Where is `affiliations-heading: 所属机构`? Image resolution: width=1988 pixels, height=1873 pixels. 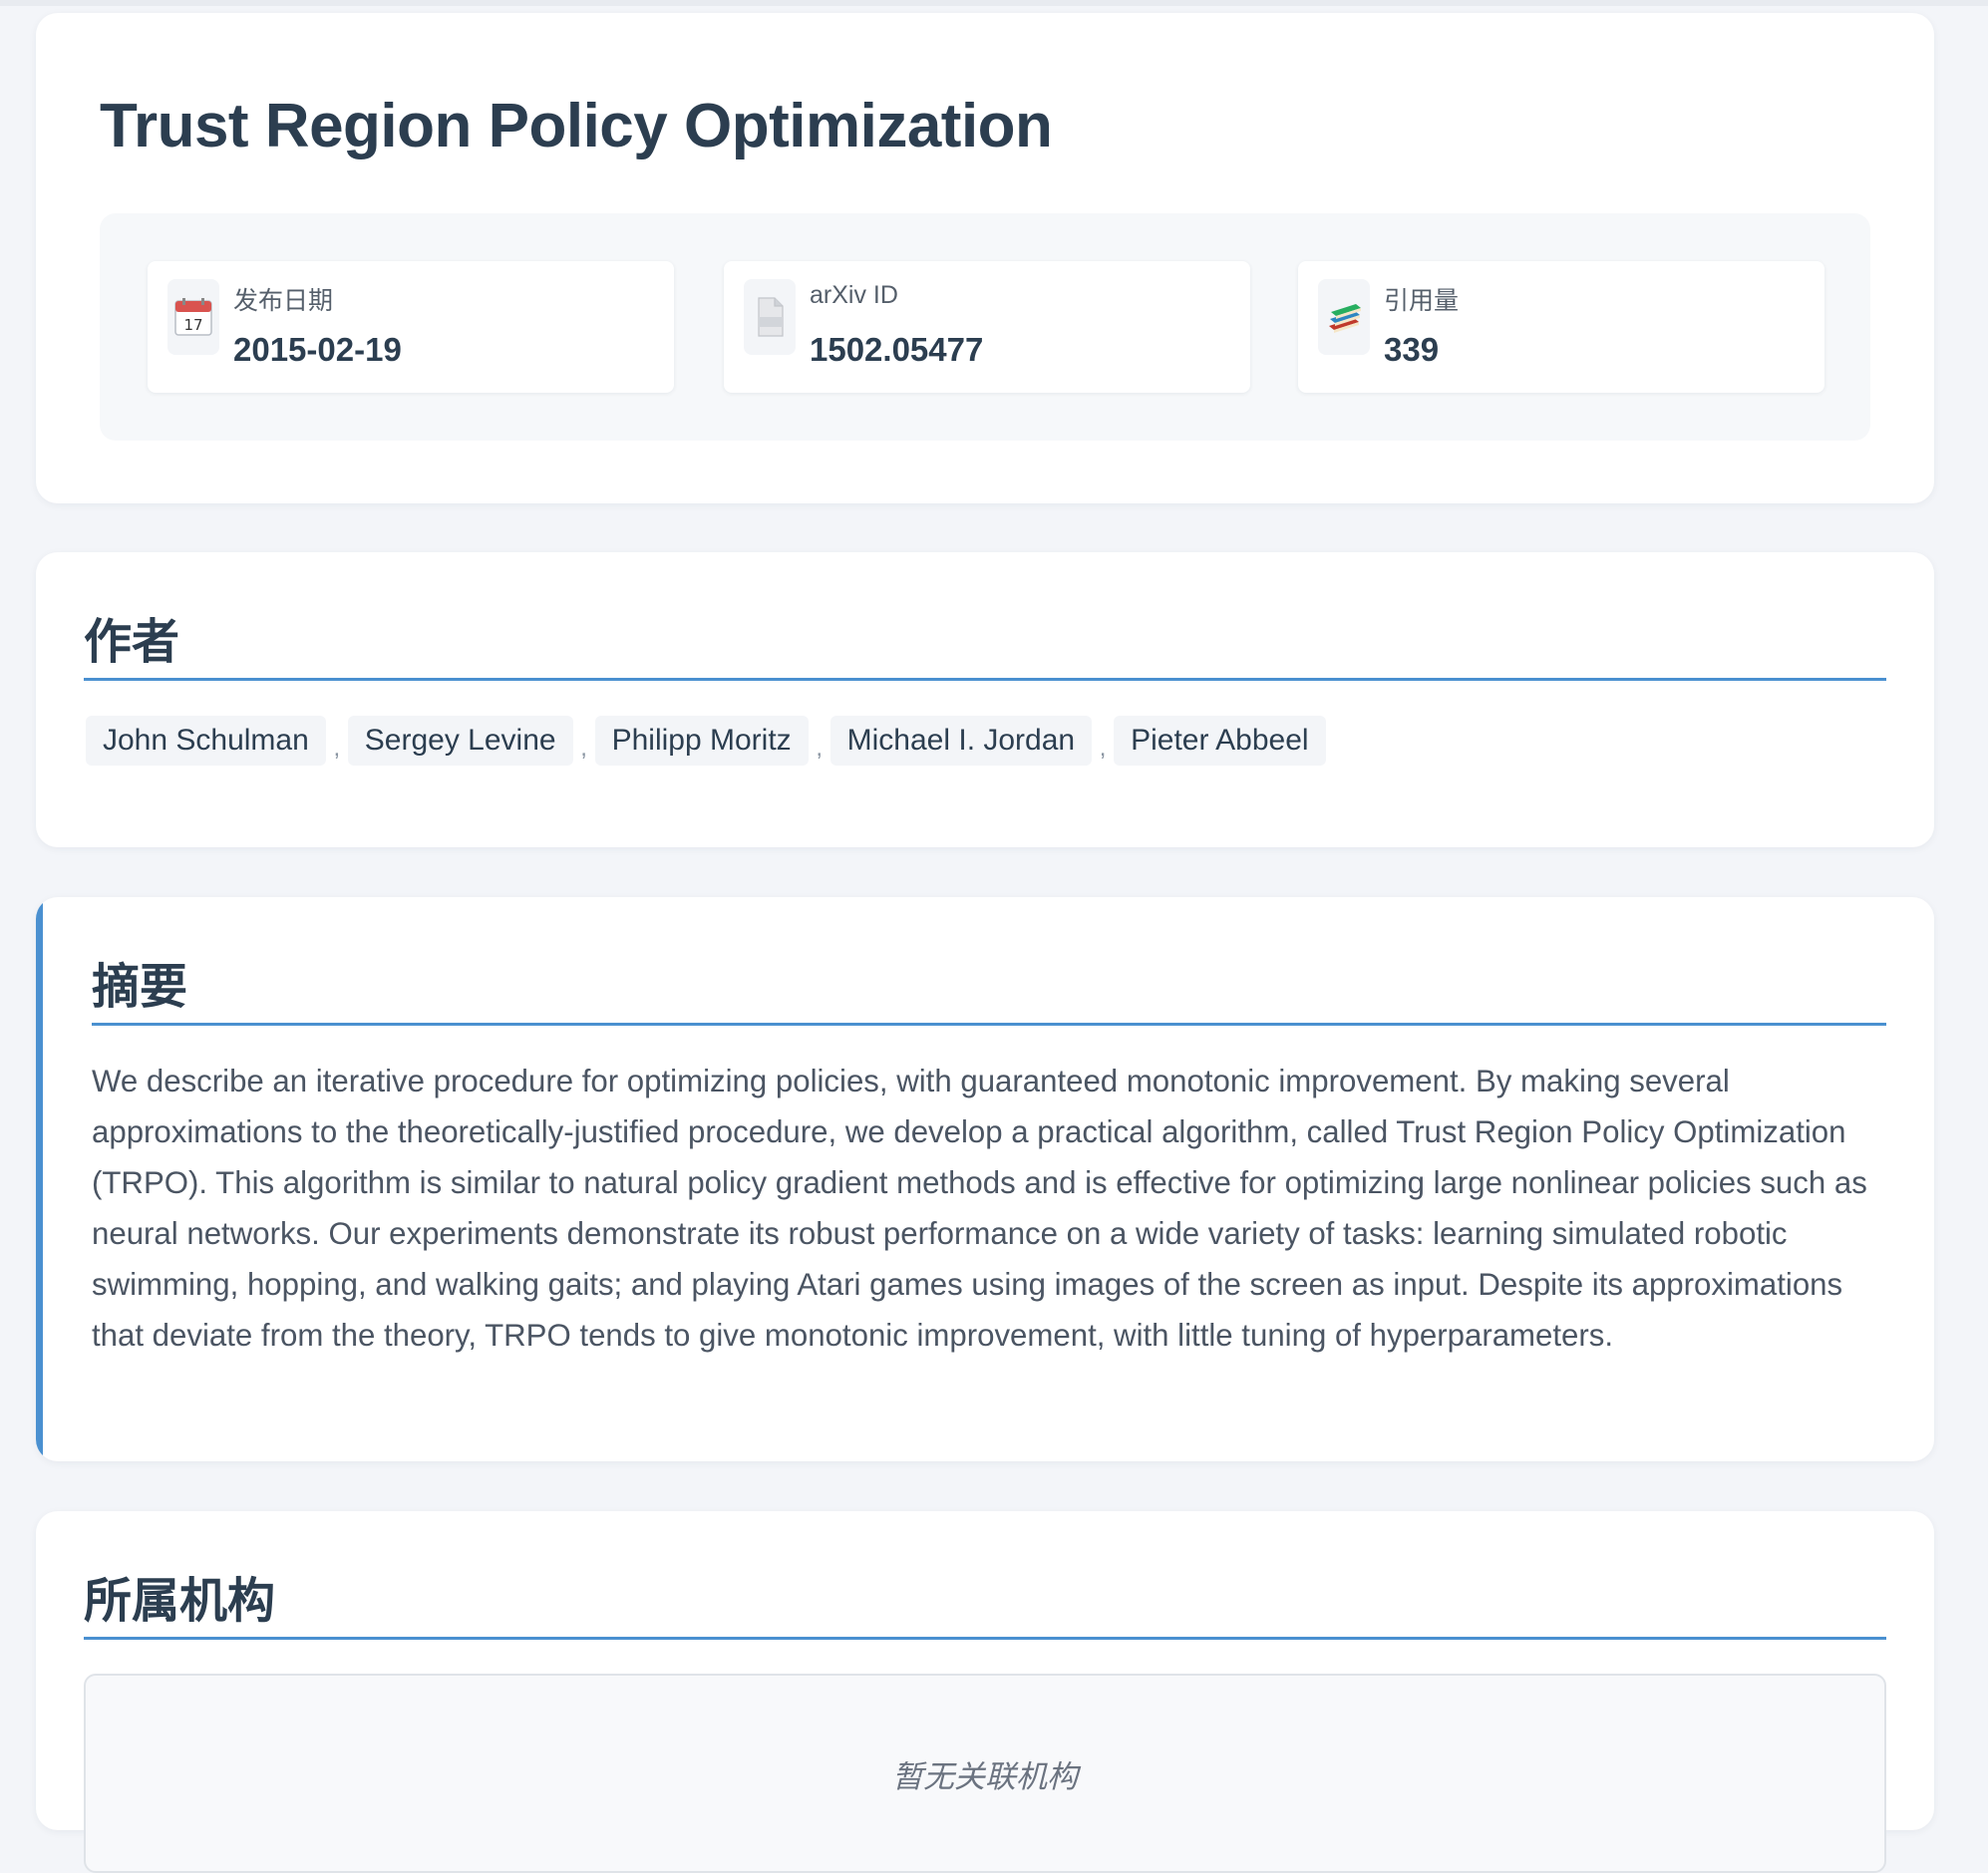
affiliations-heading: 所属机构 is located at coordinates (180, 1601).